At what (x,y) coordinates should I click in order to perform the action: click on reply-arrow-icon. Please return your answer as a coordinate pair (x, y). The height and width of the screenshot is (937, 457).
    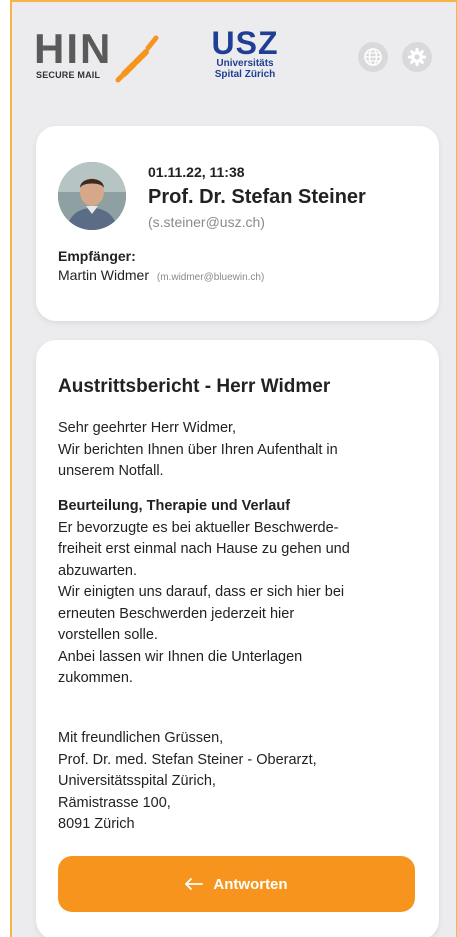
    Looking at the image, I should click on (194, 884).